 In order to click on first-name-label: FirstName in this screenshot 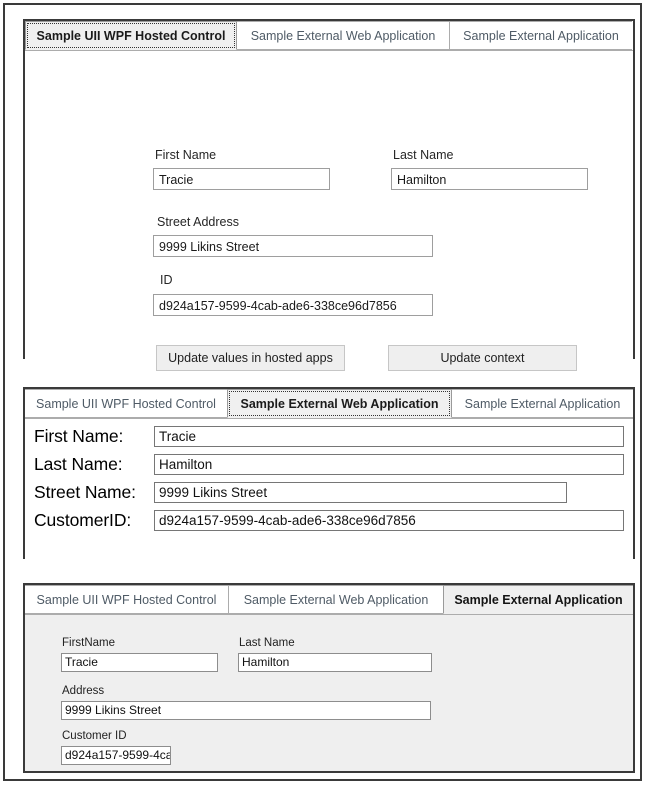, I will do `click(89, 643)`.